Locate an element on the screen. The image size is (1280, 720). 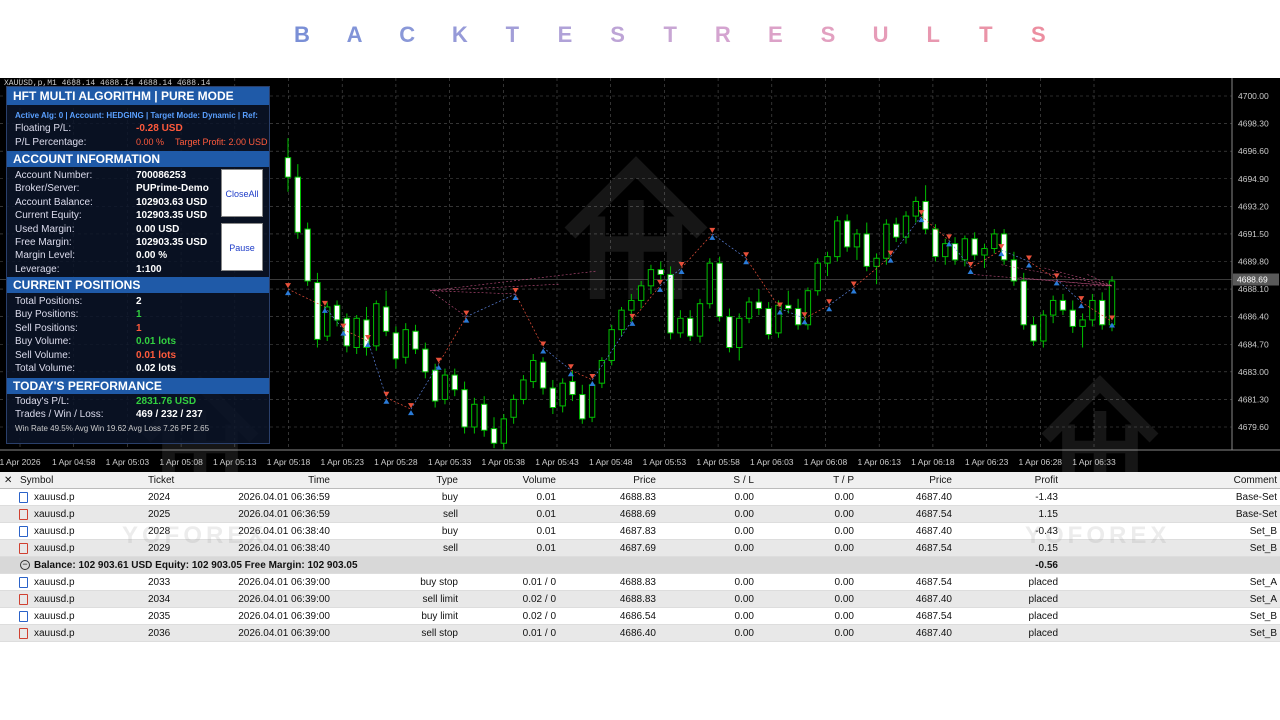
panel-row-label: Free Margin: is located at coordinates (43, 242).